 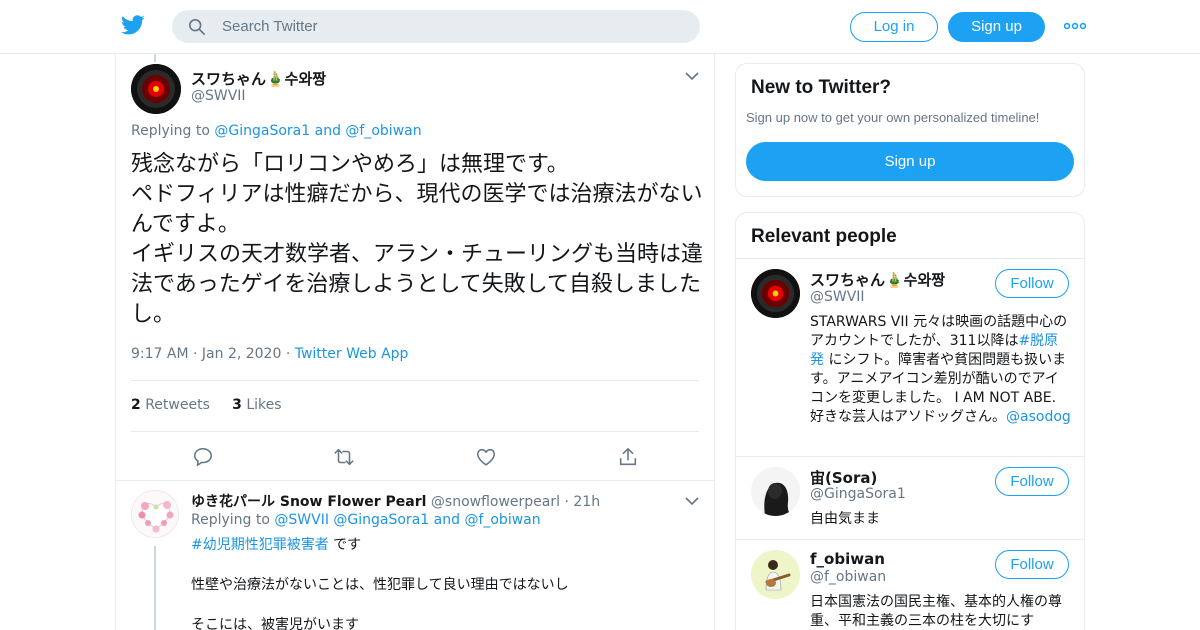 I want to click on mention-link: @SWVII @GingaSora1, so click(x=351, y=520).